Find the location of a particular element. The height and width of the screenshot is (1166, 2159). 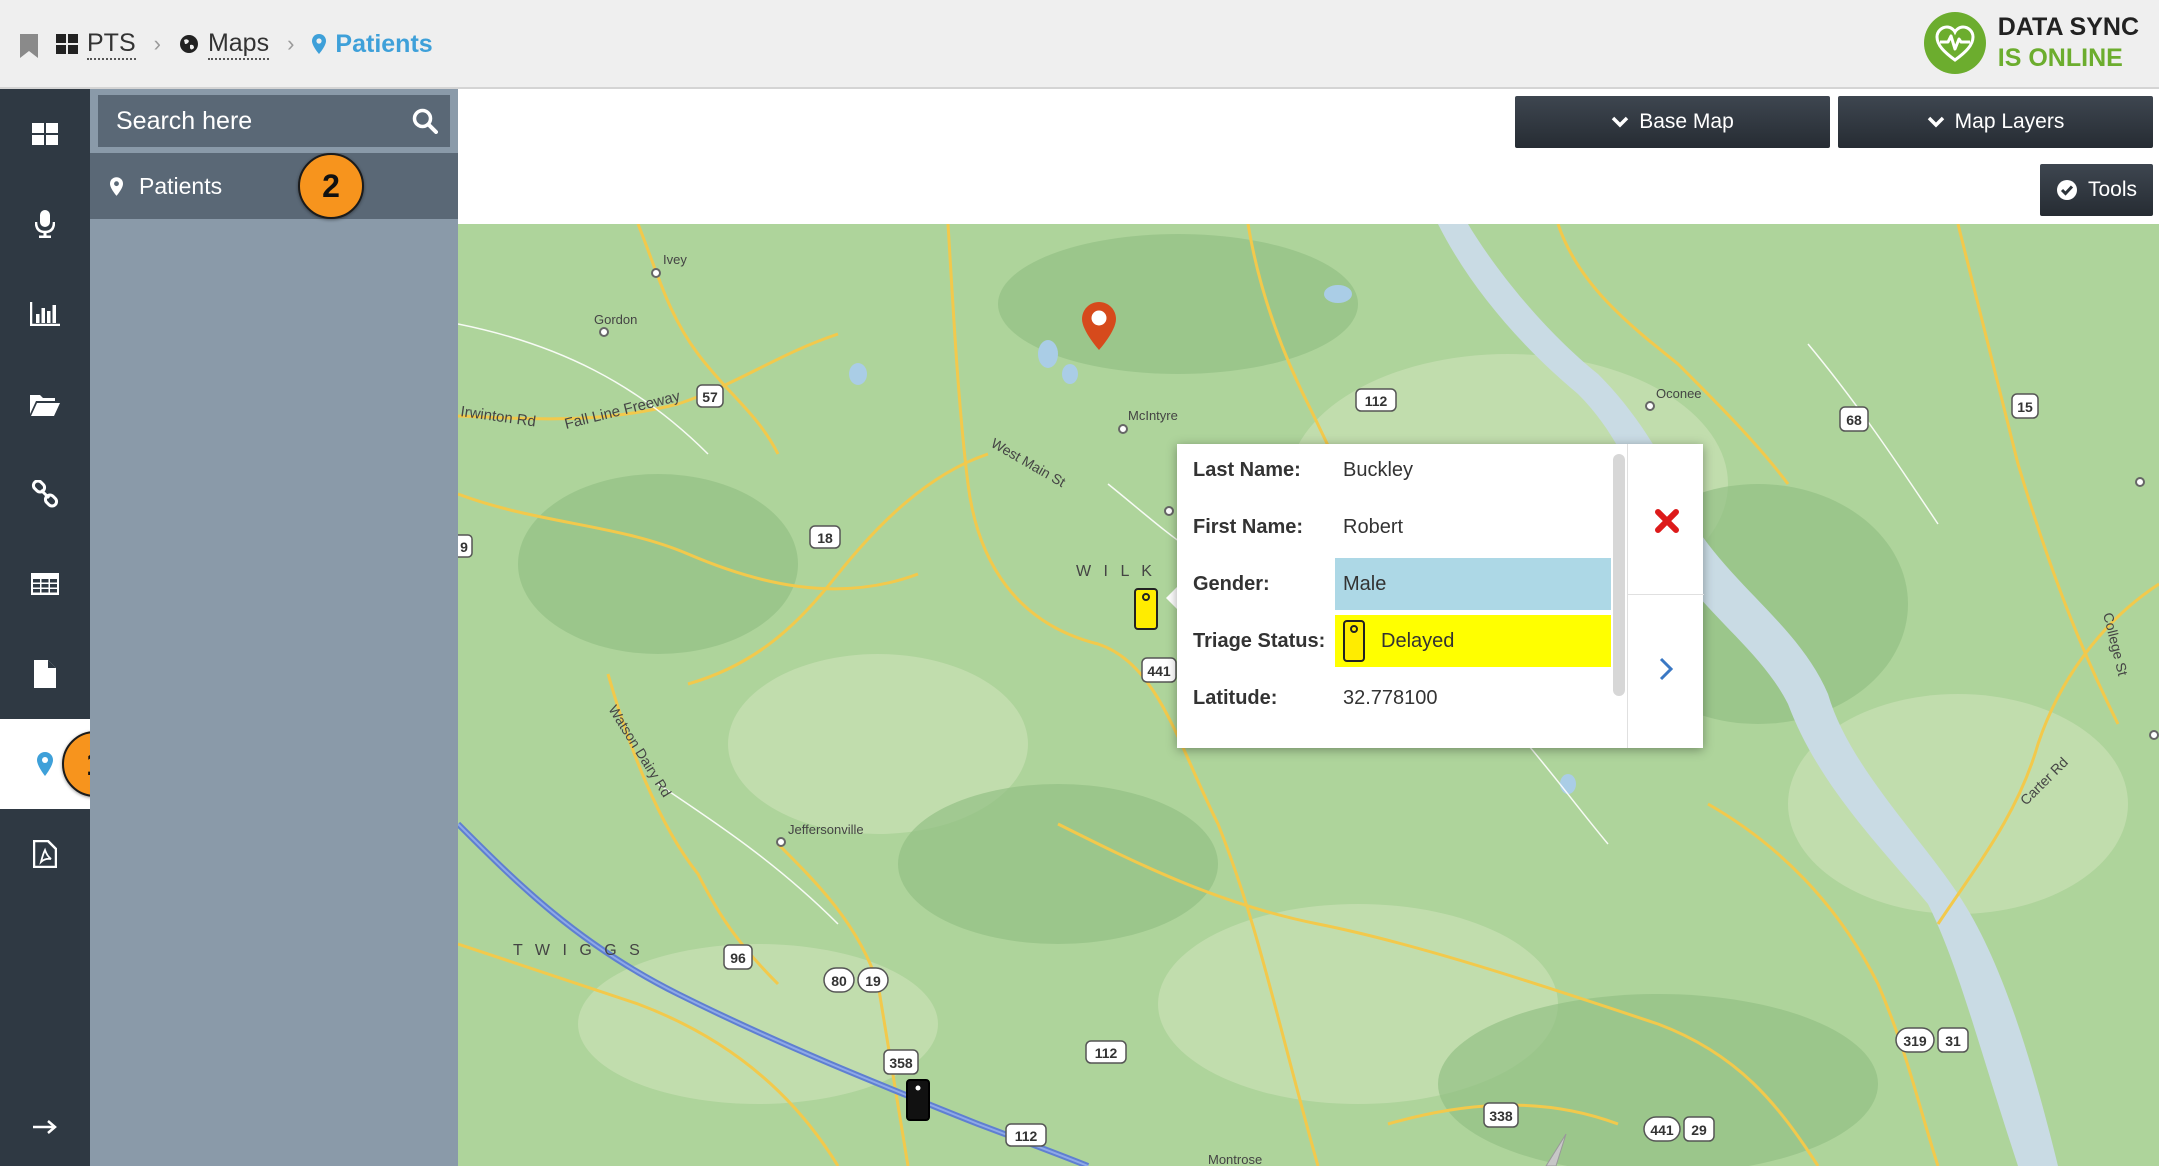

breadcrumb-label: Maps is located at coordinates (238, 44).